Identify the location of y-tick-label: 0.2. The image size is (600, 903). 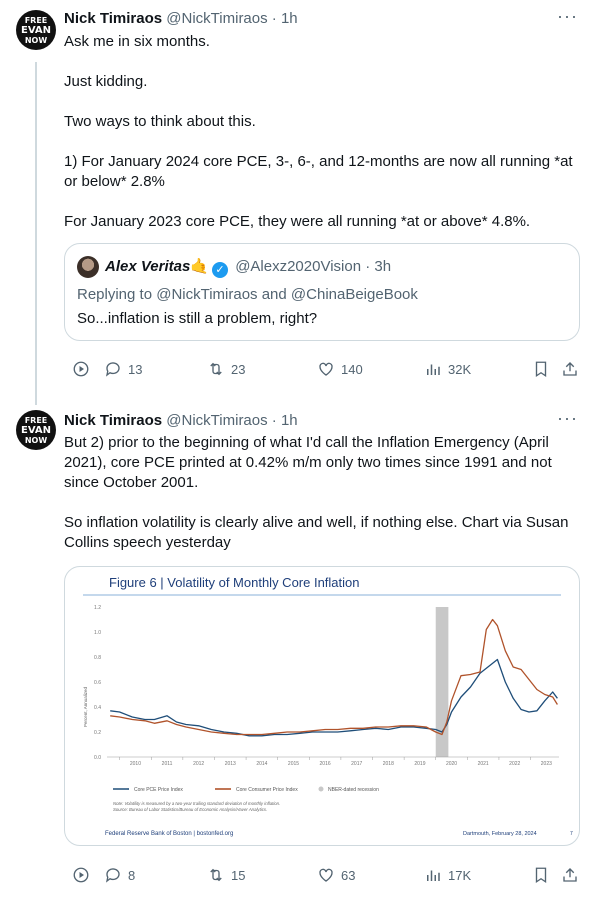
(97, 733).